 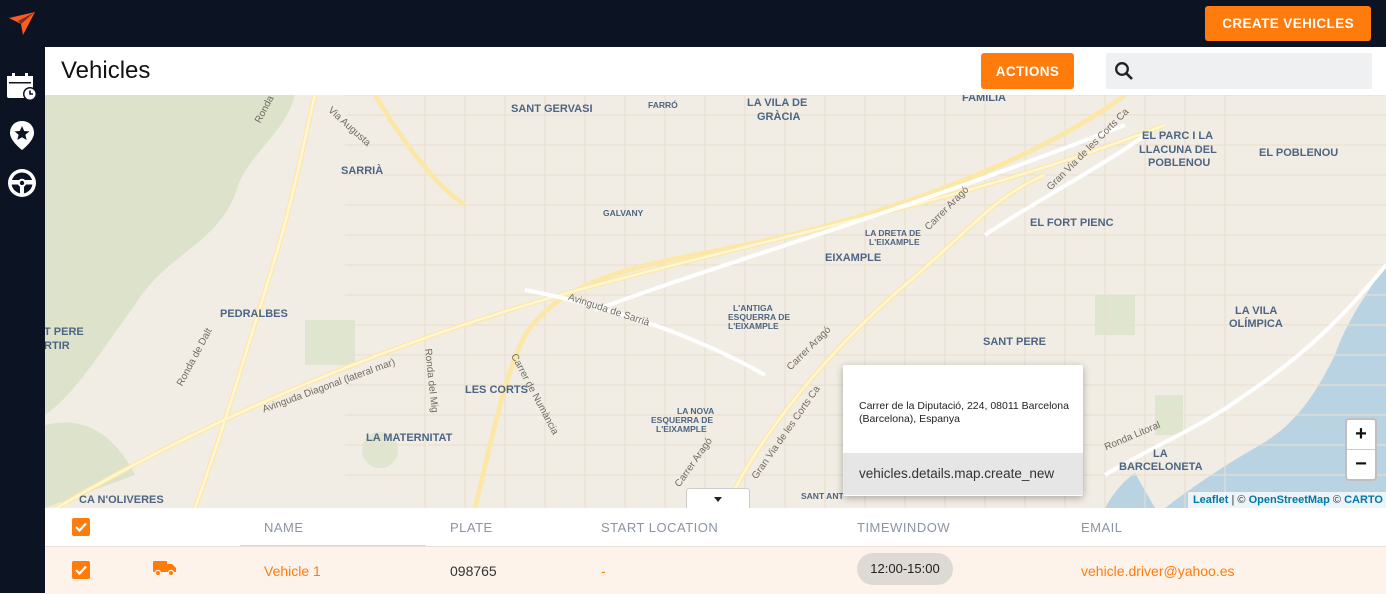 I want to click on search-icon, so click(x=1124, y=71).